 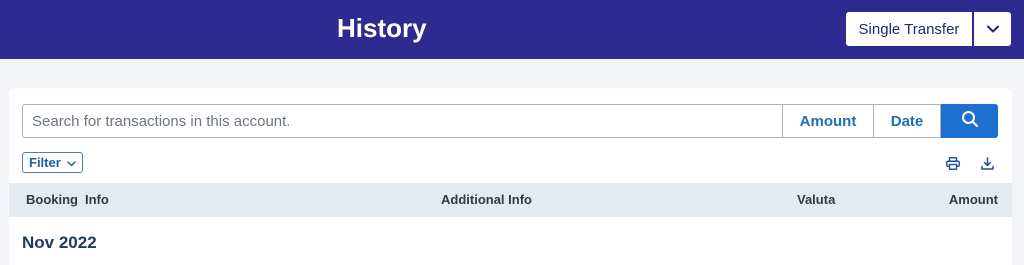 What do you see at coordinates (987, 163) in the screenshot?
I see `download-icon` at bounding box center [987, 163].